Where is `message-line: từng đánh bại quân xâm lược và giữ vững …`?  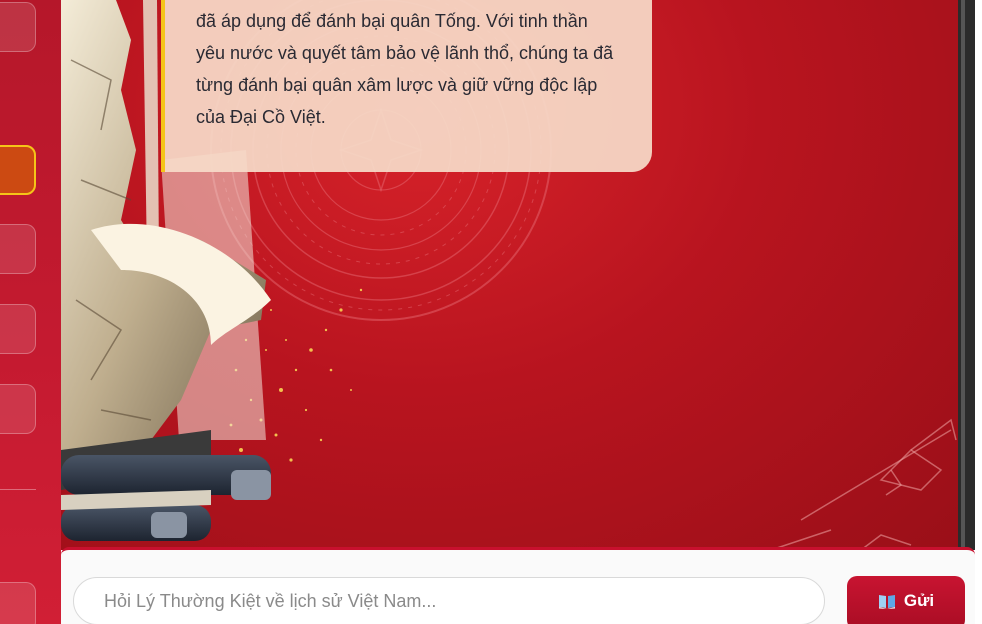
message-line: từng đánh bại quân xâm lược và giữ vững … is located at coordinates (397, 85).